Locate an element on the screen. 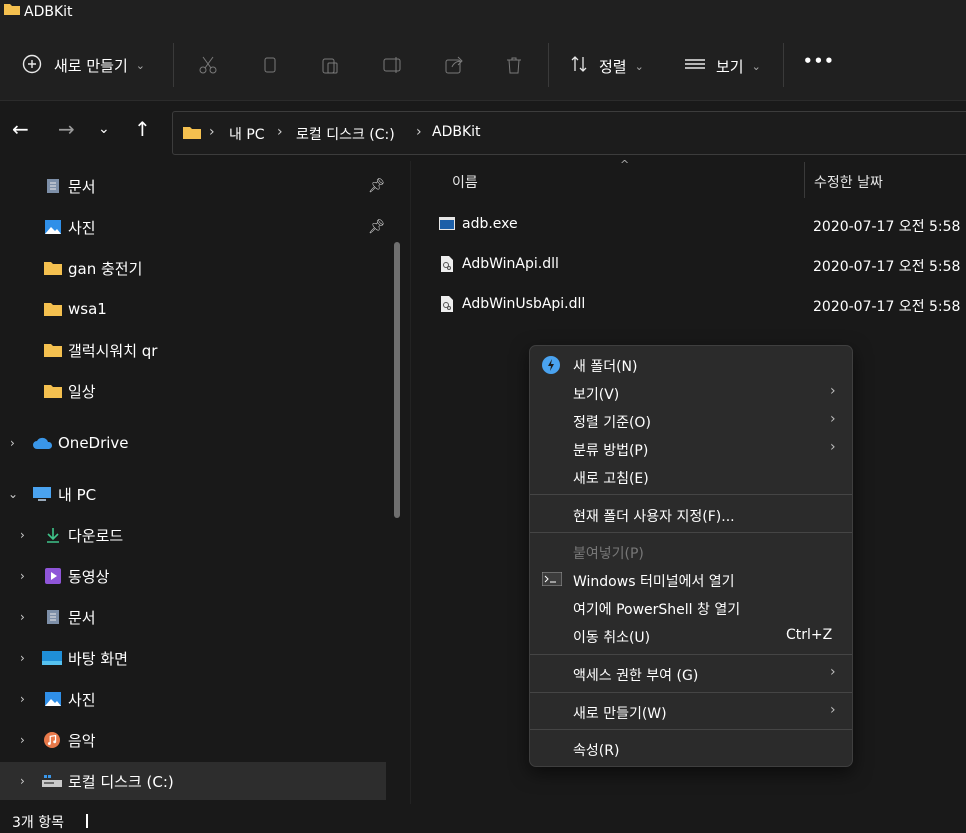 The width and height of the screenshot is (966, 833). sidebar-item-music: › 음악 is located at coordinates (193, 740).